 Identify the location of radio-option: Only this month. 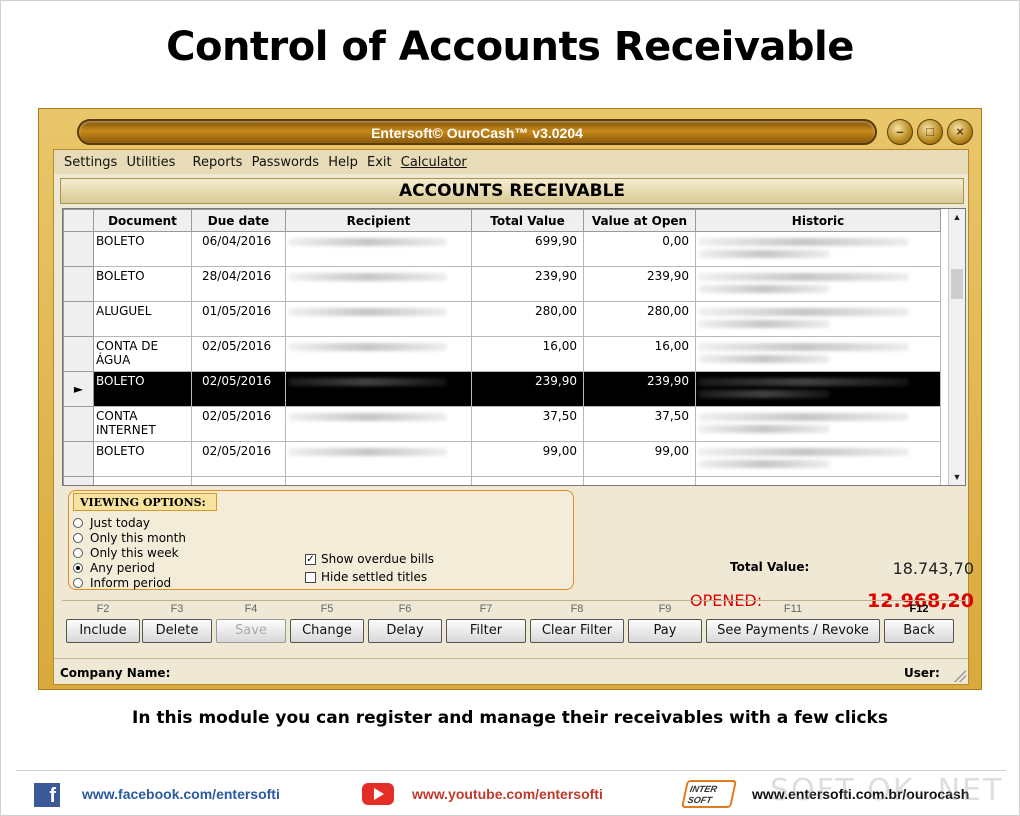
(129, 537).